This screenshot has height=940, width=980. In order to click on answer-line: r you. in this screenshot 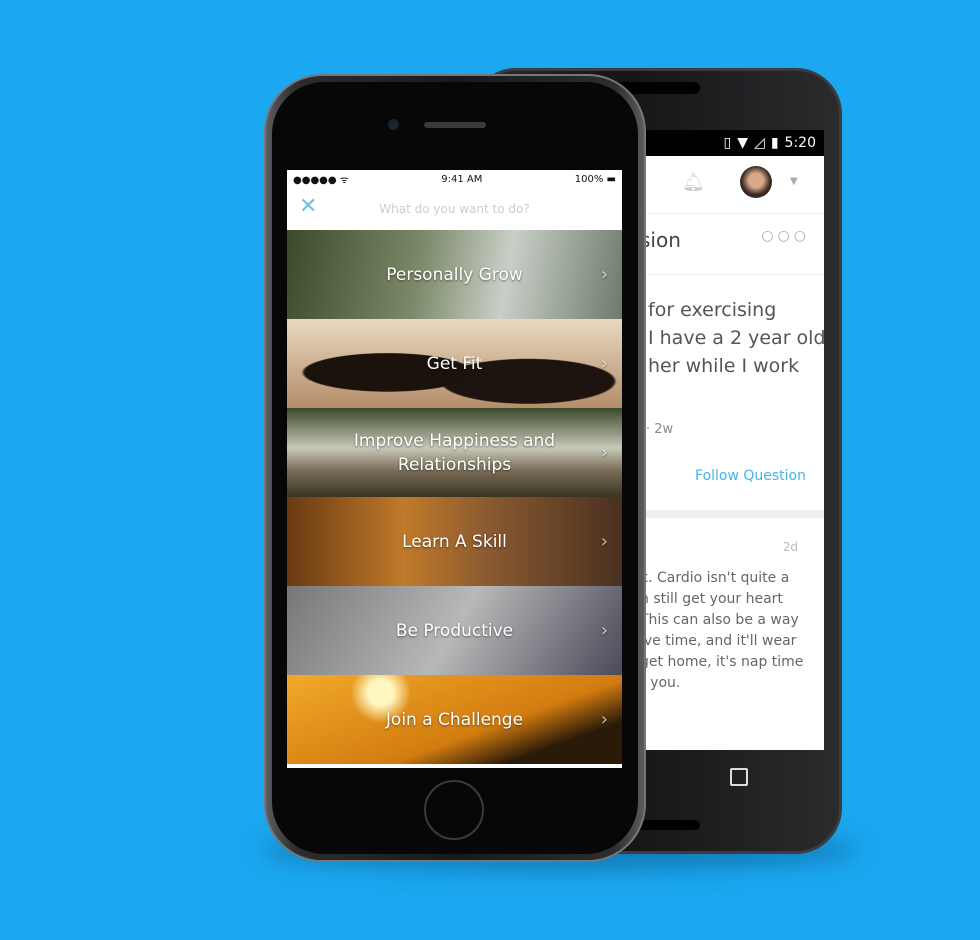, I will do `click(660, 683)`.